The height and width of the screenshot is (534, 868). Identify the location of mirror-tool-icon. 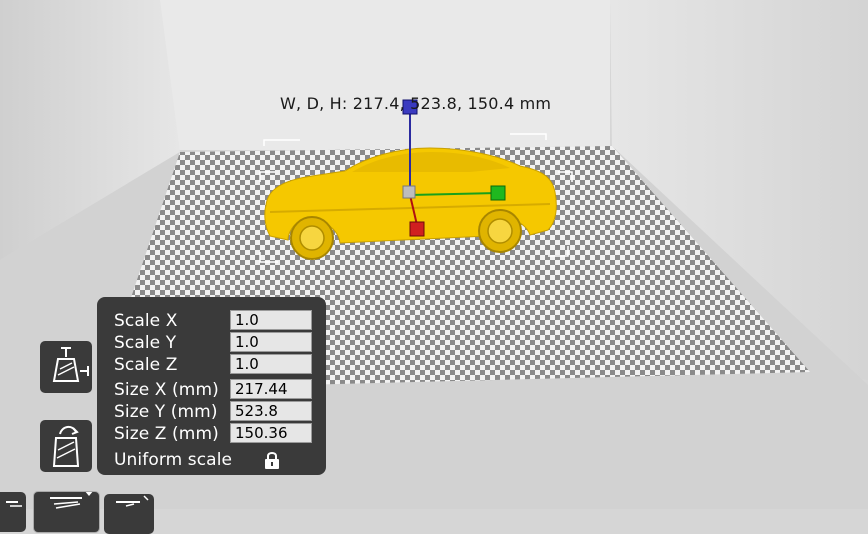
(71, 500).